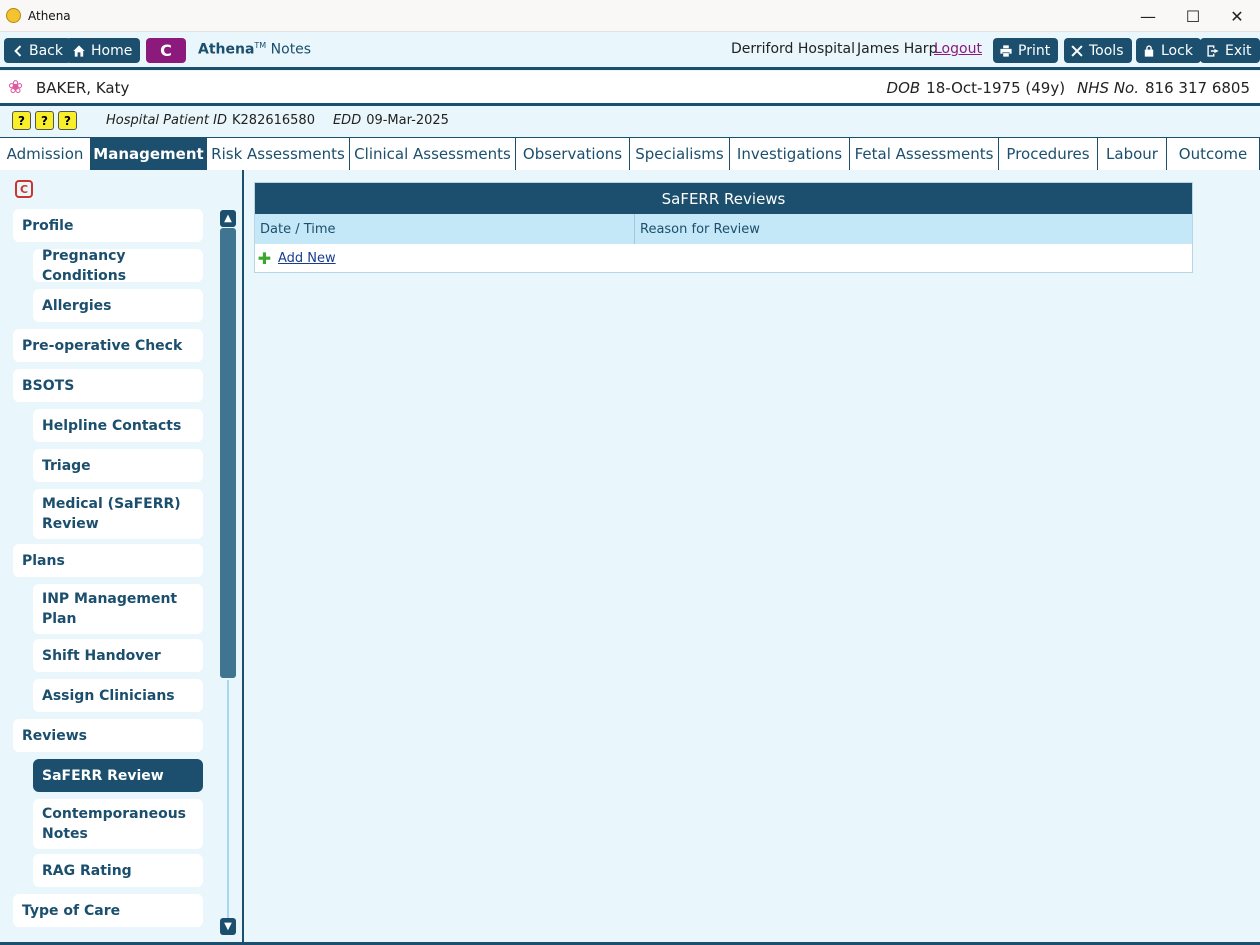 This screenshot has width=1260, height=945. Describe the element at coordinates (924, 153) in the screenshot. I see `tab-fetal-assessments: Fetal Assessments` at that location.